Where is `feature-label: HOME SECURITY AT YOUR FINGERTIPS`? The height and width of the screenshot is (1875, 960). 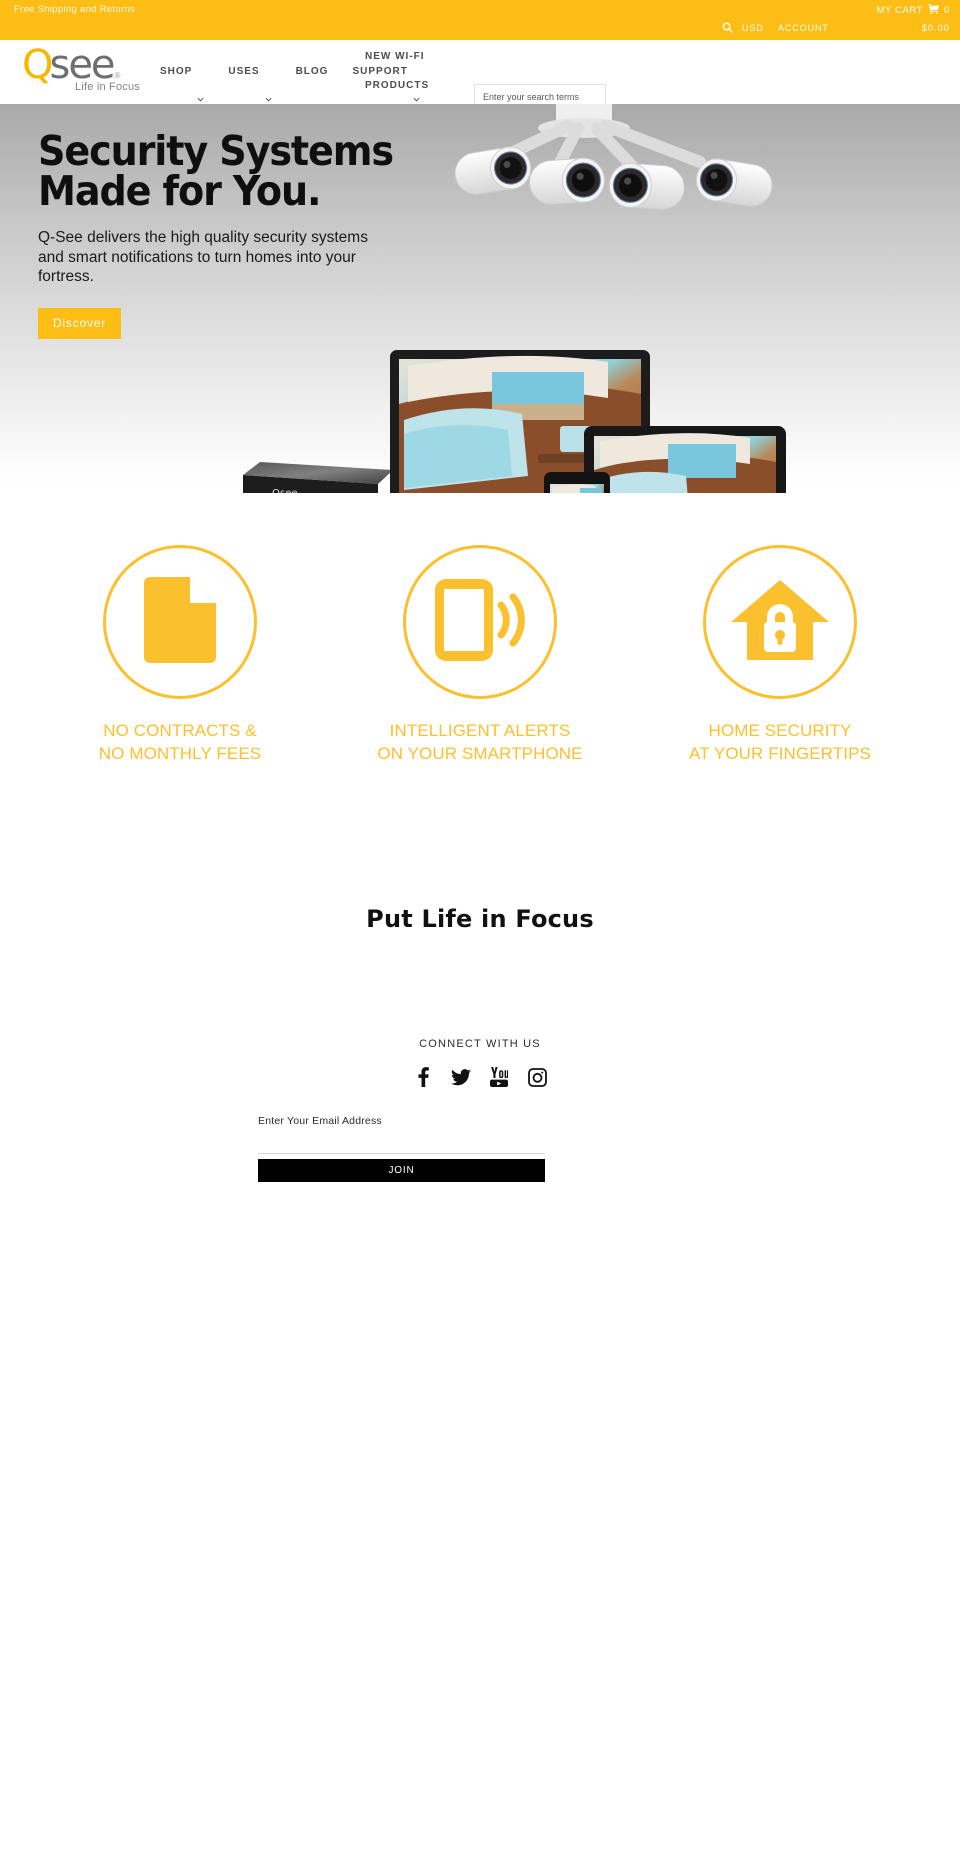
feature-label: HOME SECURITY AT YOUR FINGERTIPS is located at coordinates (780, 742).